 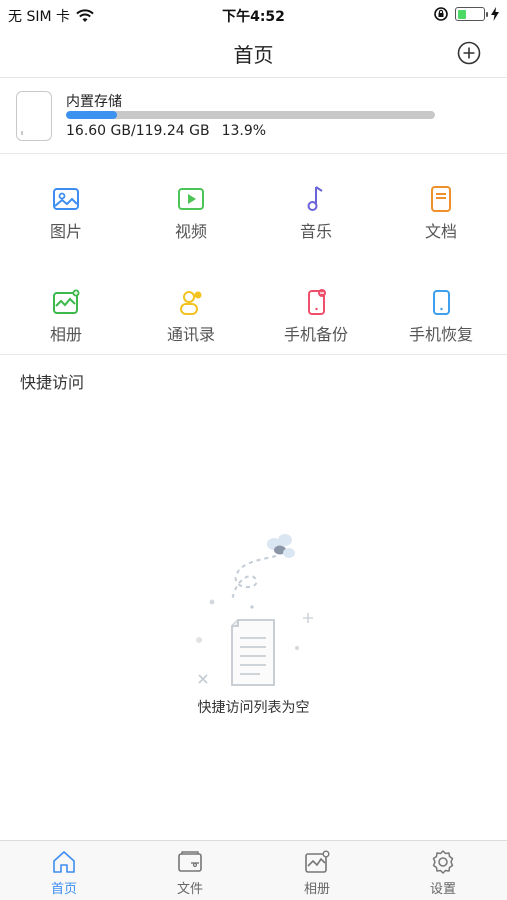 I want to click on grid-item-music: 音乐, so click(x=316, y=219).